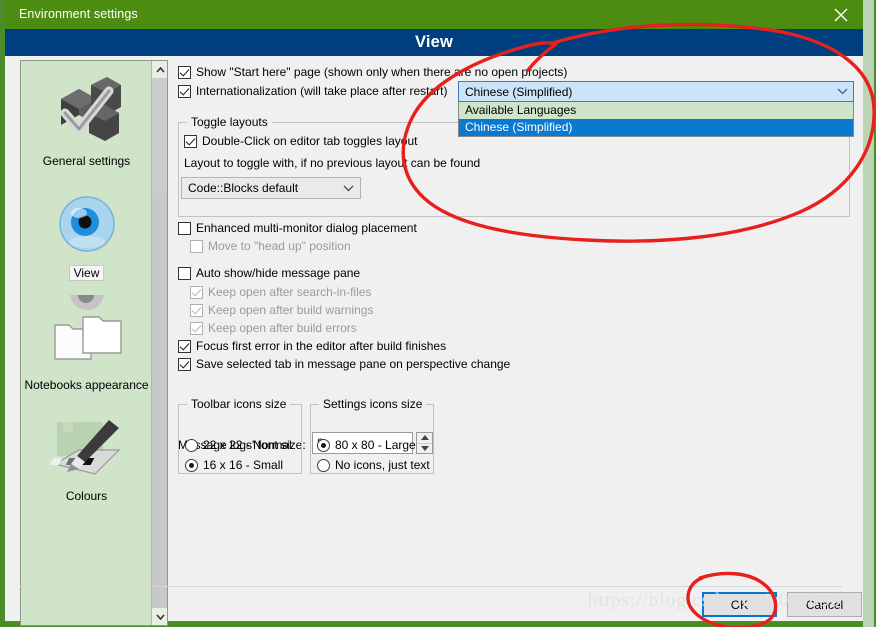 The height and width of the screenshot is (627, 876). I want to click on watermark-text: https://blog.csdn.net/c0c0056, so click(714, 600).